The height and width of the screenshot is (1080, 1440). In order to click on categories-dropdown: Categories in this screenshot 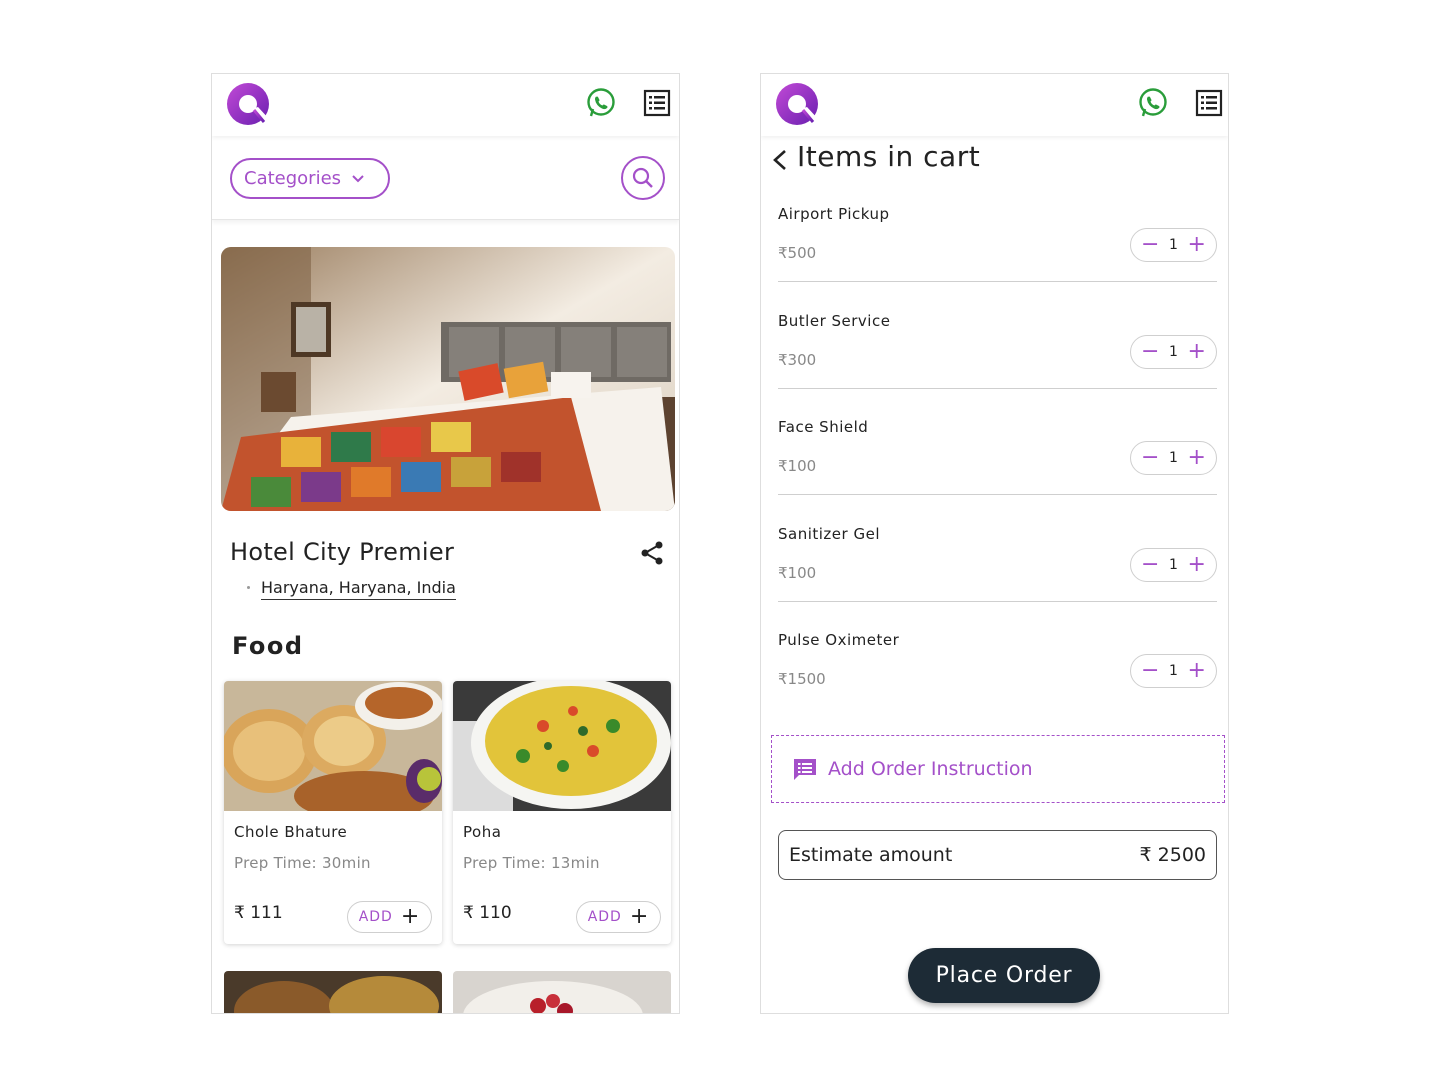, I will do `click(310, 178)`.